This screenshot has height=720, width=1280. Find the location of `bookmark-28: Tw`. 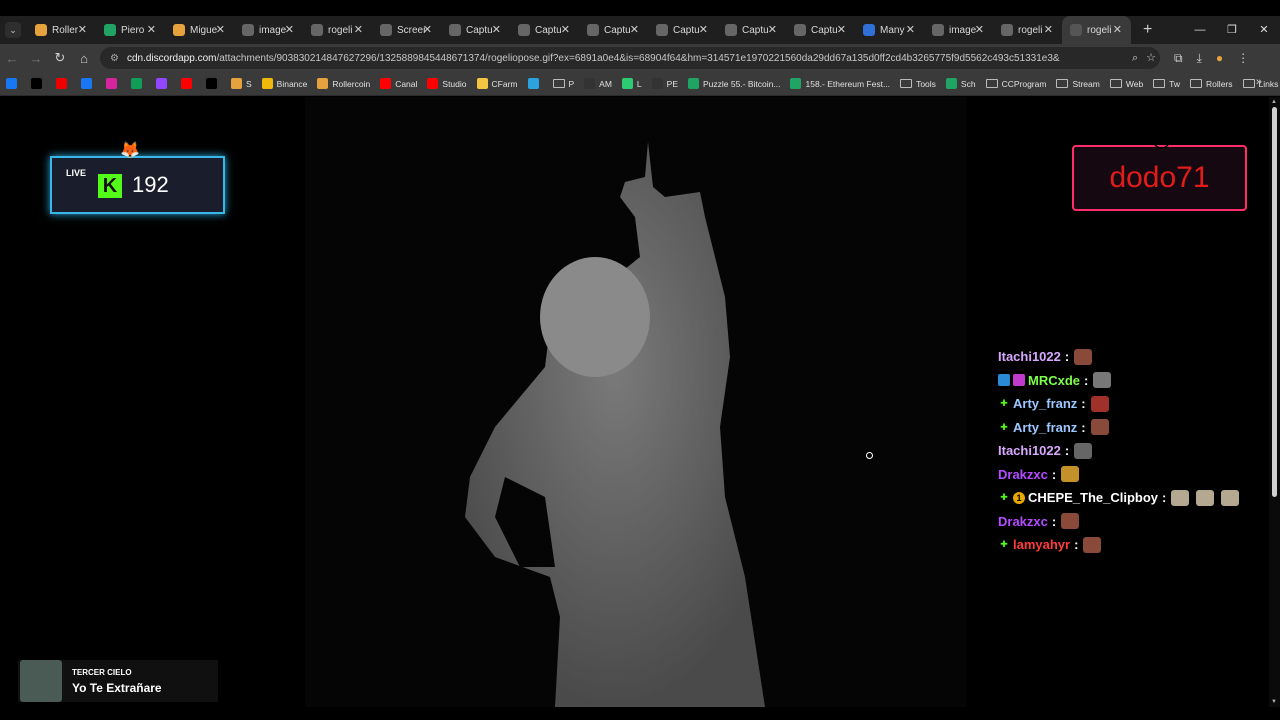

bookmark-28: Tw is located at coordinates (1166, 84).